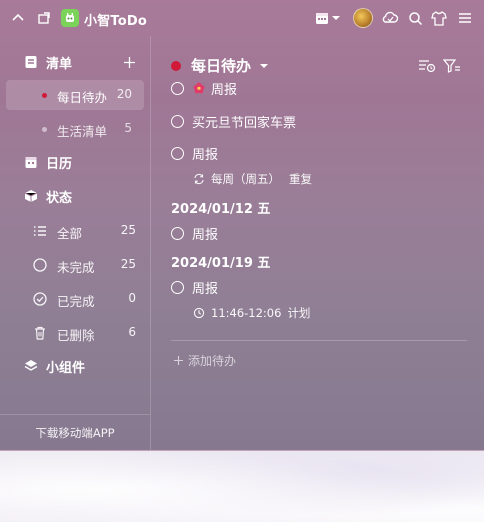 This screenshot has width=484, height=522. I want to click on status-item-count: 0, so click(132, 298).